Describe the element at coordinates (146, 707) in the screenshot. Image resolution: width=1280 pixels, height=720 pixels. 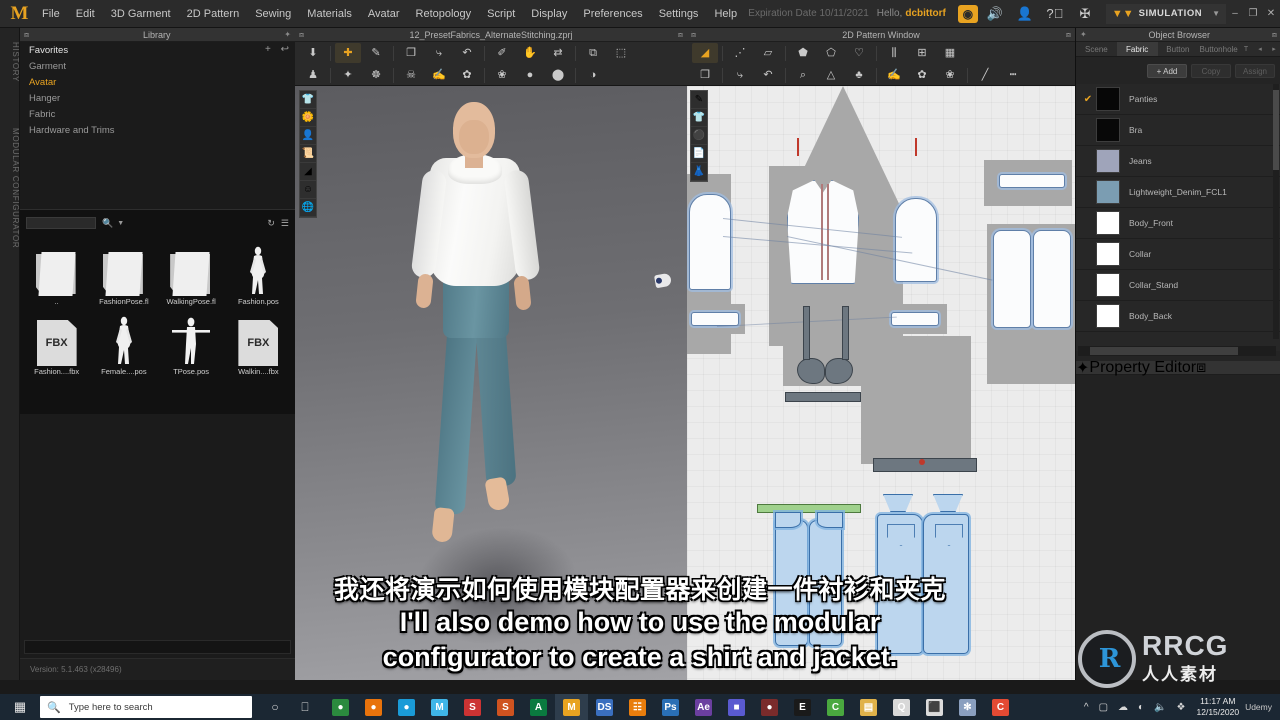
I see `taskbar-search-box: 🔍 Type here to search` at that location.